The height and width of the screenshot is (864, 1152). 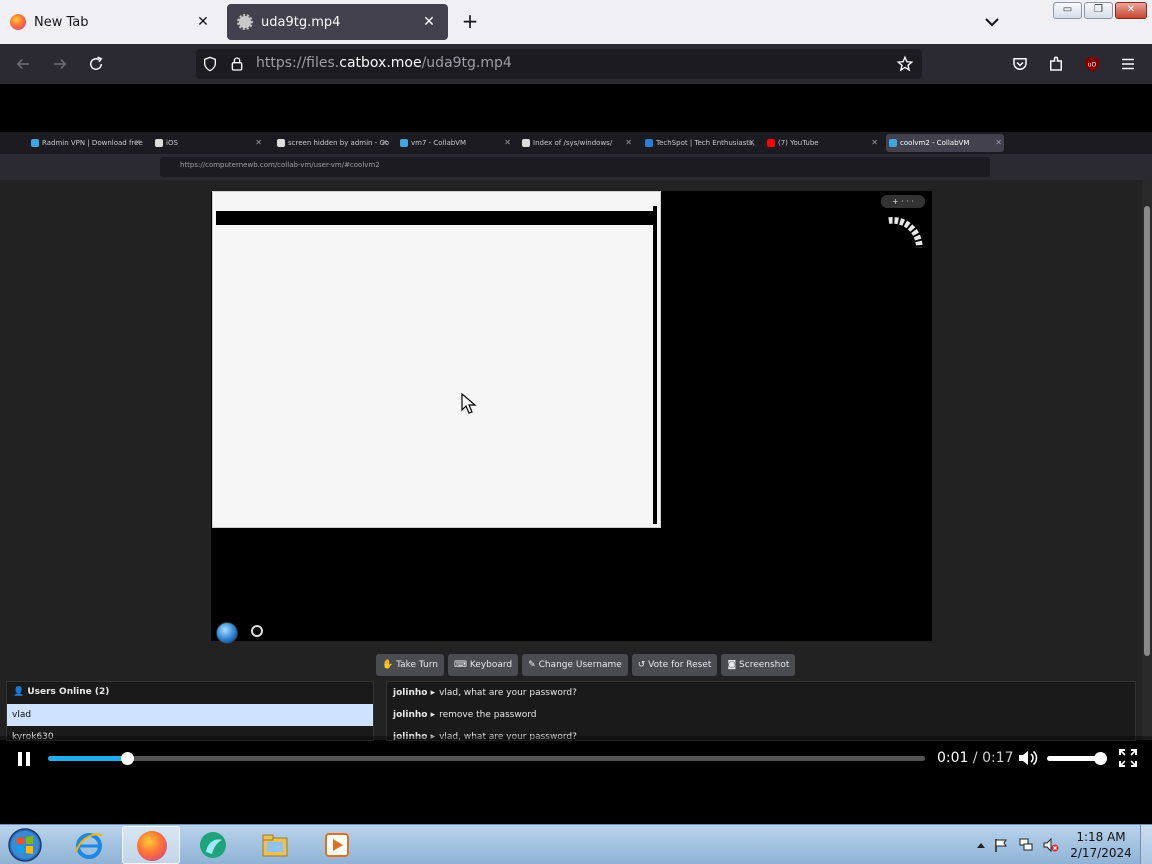 I want to click on tab-video: uda9tg.mp4 ✕, so click(x=337, y=22).